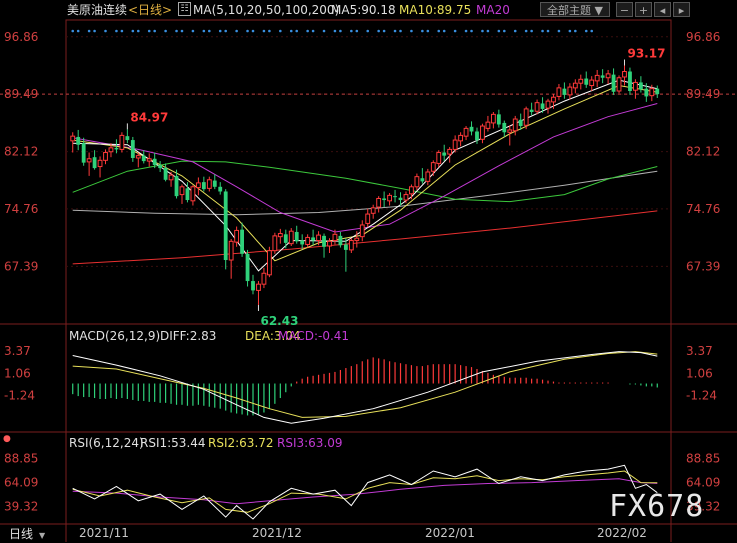  I want to click on y-tick-label-left: 88.85, so click(21, 459).